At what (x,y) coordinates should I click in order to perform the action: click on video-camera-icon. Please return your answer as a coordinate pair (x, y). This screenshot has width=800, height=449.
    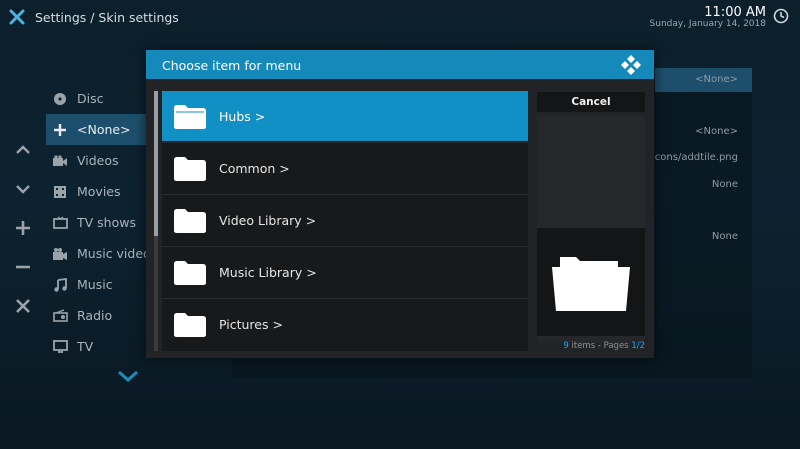
    Looking at the image, I should click on (60, 161).